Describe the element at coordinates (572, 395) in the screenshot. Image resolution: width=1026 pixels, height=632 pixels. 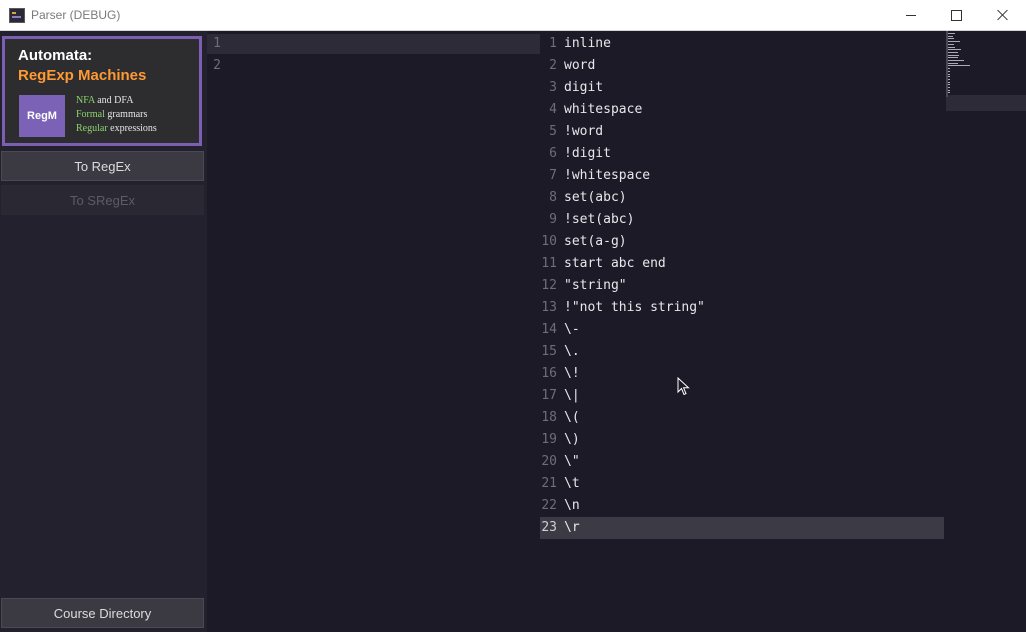
I see `code-text: \|` at that location.